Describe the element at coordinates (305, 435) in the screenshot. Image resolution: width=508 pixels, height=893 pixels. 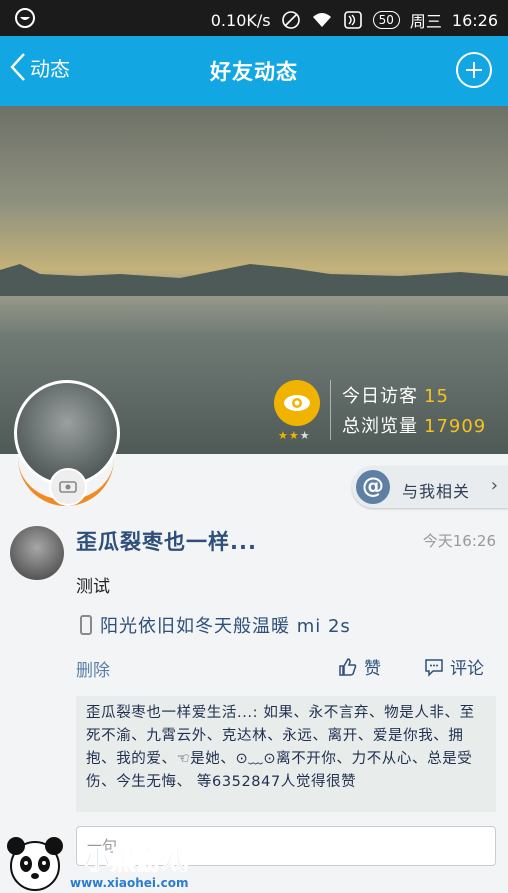
I see `star-empty-icon: ★` at that location.